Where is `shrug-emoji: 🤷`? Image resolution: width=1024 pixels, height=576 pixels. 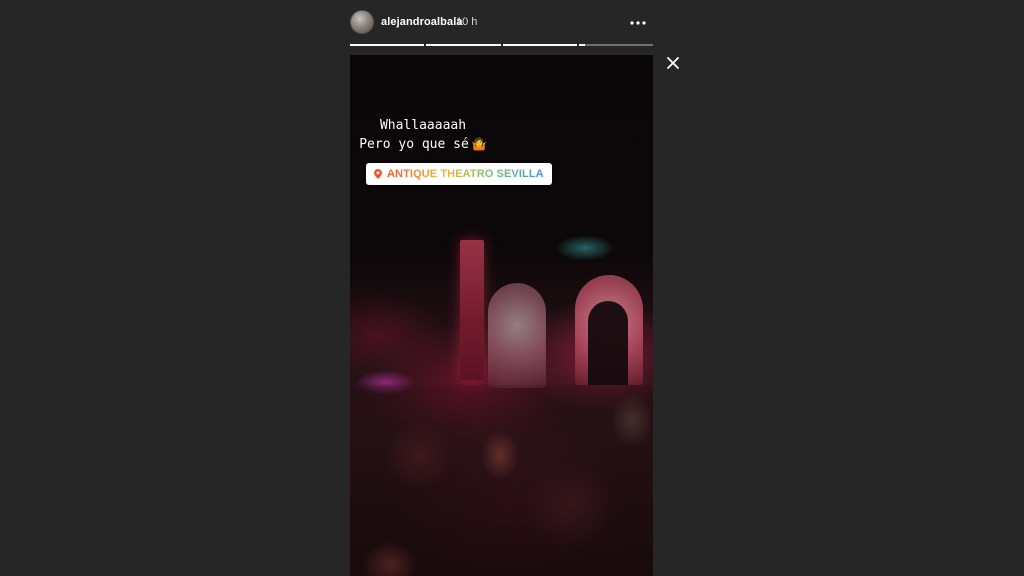
shrug-emoji: 🤷 is located at coordinates (479, 144).